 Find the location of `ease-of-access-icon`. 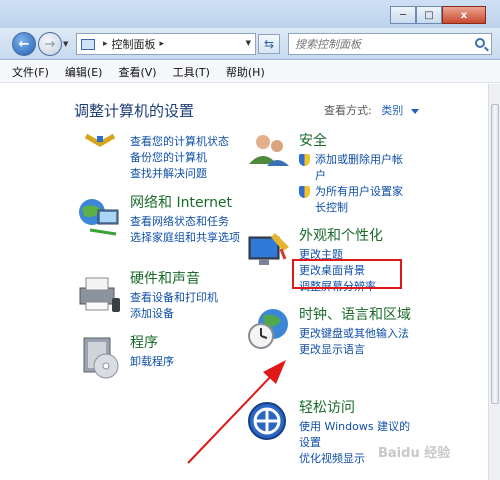

ease-of-access-icon is located at coordinates (269, 423).